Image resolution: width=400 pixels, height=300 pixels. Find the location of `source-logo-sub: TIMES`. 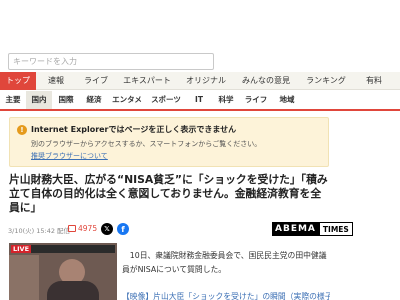

source-logo-sub: TIMES is located at coordinates (335, 229).